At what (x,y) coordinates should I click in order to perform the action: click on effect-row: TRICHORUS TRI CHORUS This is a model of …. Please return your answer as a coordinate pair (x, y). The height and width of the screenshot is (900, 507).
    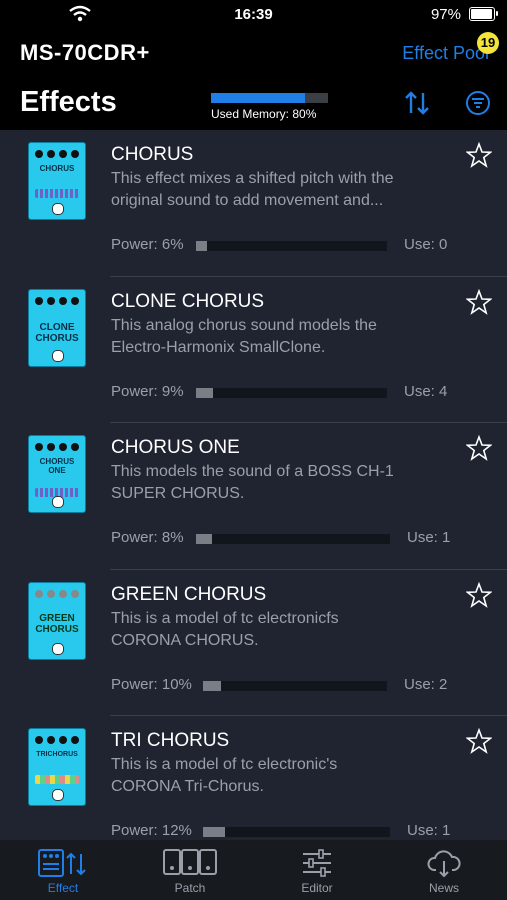
    Looking at the image, I should click on (253, 778).